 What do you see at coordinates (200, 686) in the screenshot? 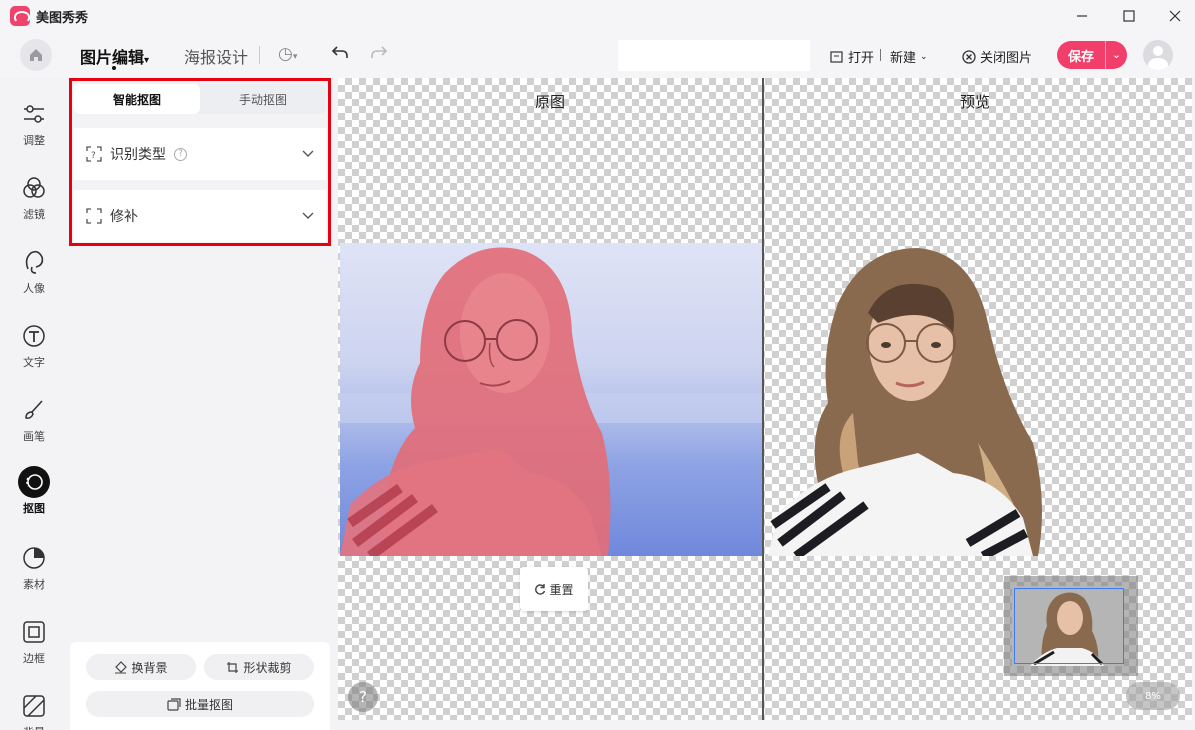
I see `cutout-tools: 换背景 形状裁剪 批量抠图` at bounding box center [200, 686].